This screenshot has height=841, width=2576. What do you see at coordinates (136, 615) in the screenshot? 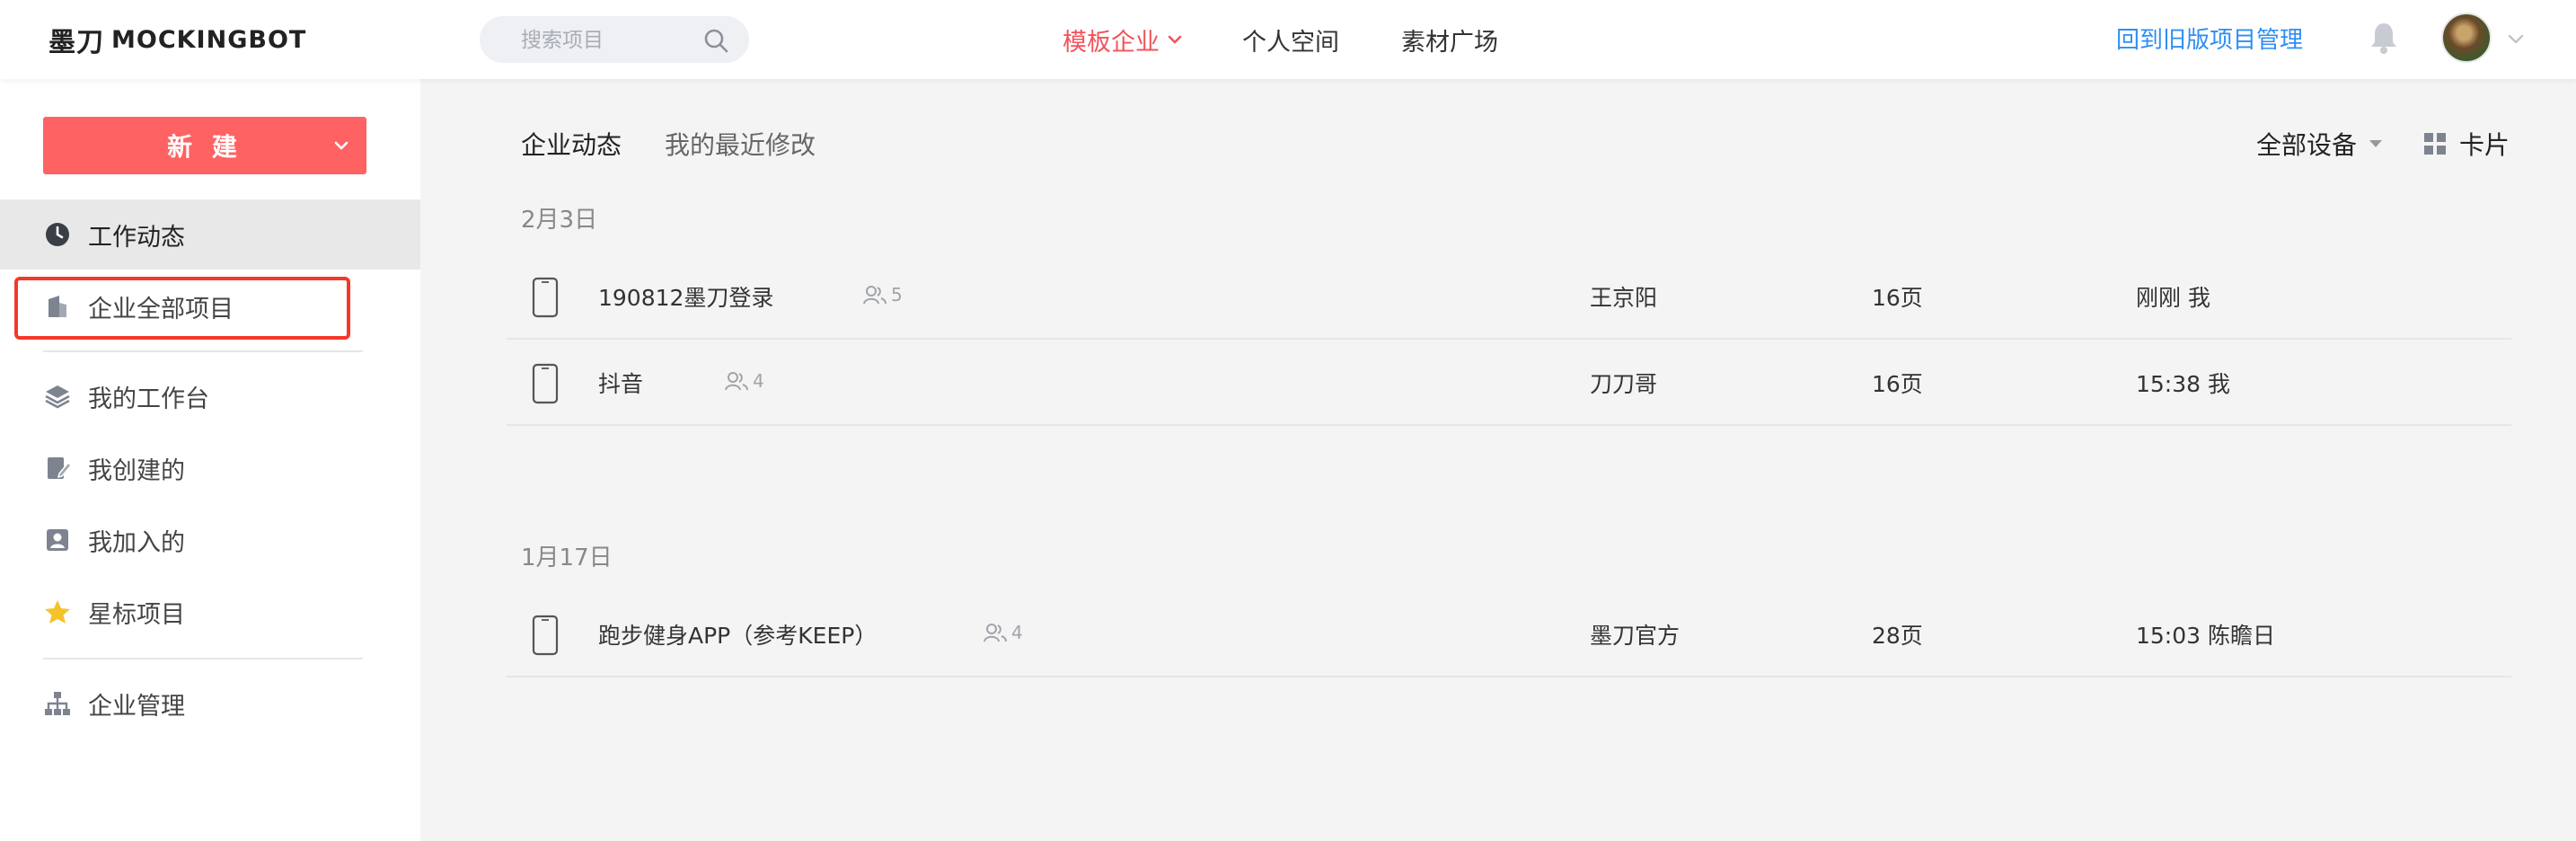
I see `sidebar-item-label: 星标项目` at bounding box center [136, 615].